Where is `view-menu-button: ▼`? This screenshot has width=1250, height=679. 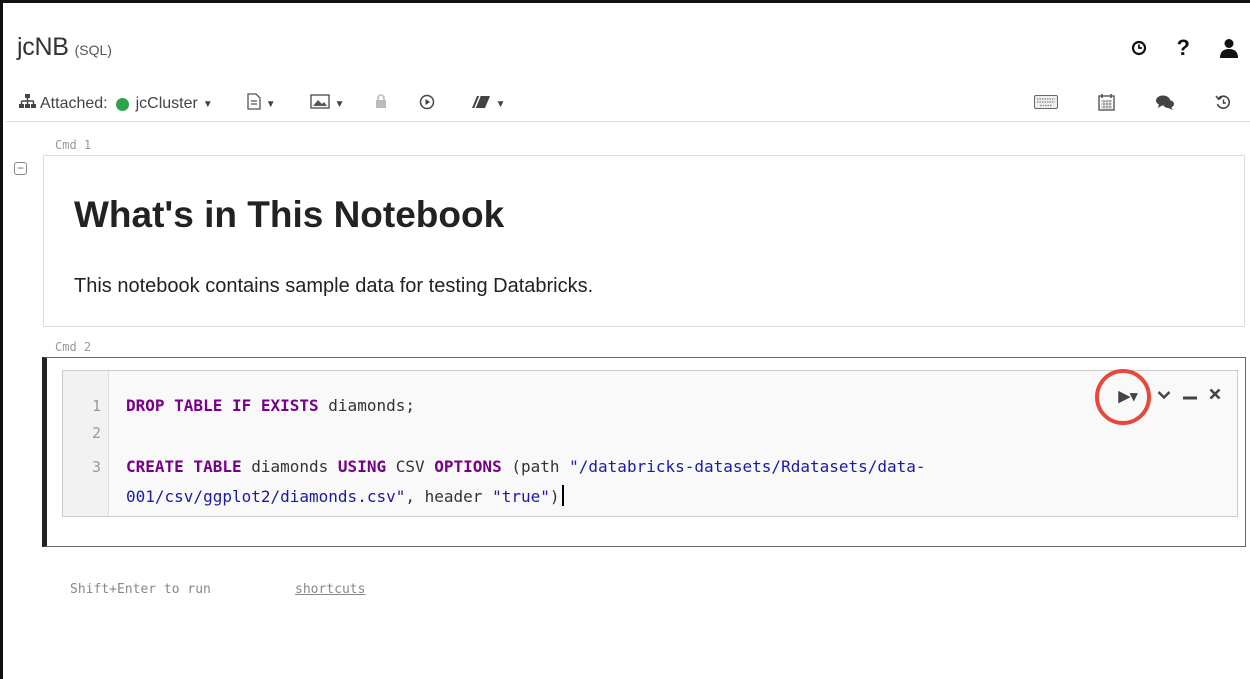
view-menu-button: ▼ is located at coordinates (327, 104).